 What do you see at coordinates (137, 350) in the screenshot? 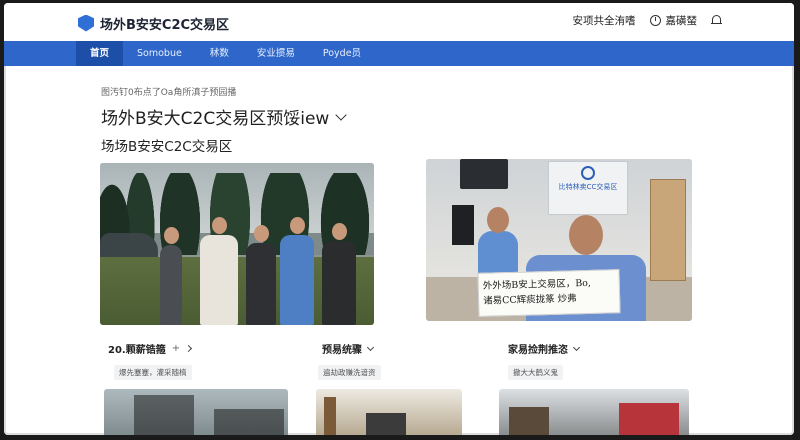
I see `category-1-label: 20.颗薪锆箍` at bounding box center [137, 350].